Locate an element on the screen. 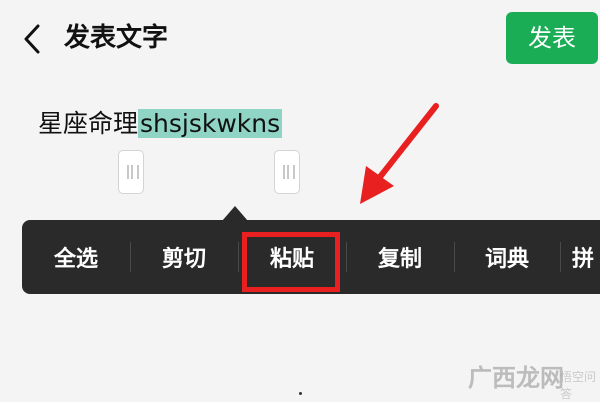  selected-text: shsjskwkns is located at coordinates (210, 123).